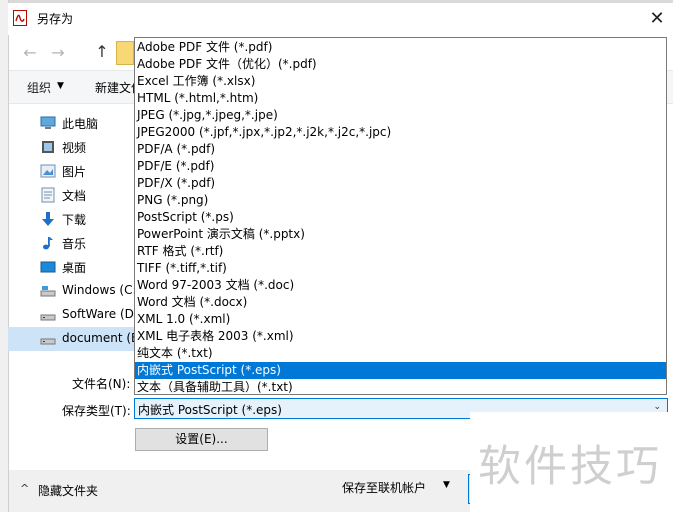 Image resolution: width=673 pixels, height=512 pixels. What do you see at coordinates (80, 124) in the screenshot?
I see `sidebar-item-label: 此电脑` at bounding box center [80, 124].